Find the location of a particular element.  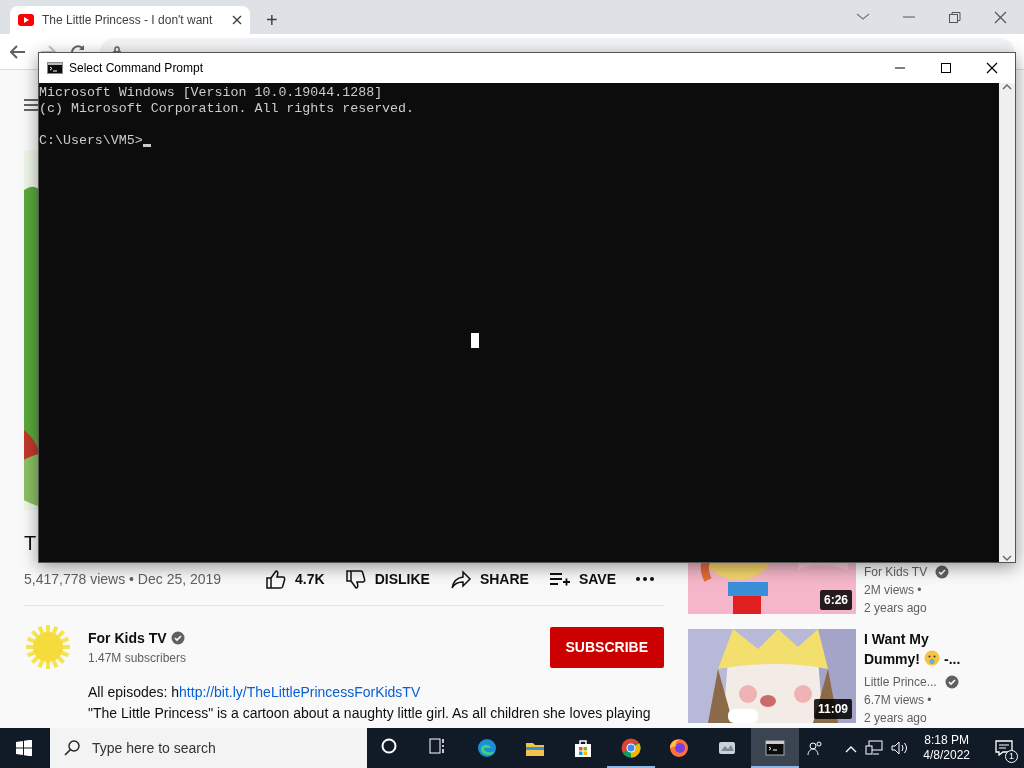

console-prompt: C:\Users\VM5> is located at coordinates (91, 141).